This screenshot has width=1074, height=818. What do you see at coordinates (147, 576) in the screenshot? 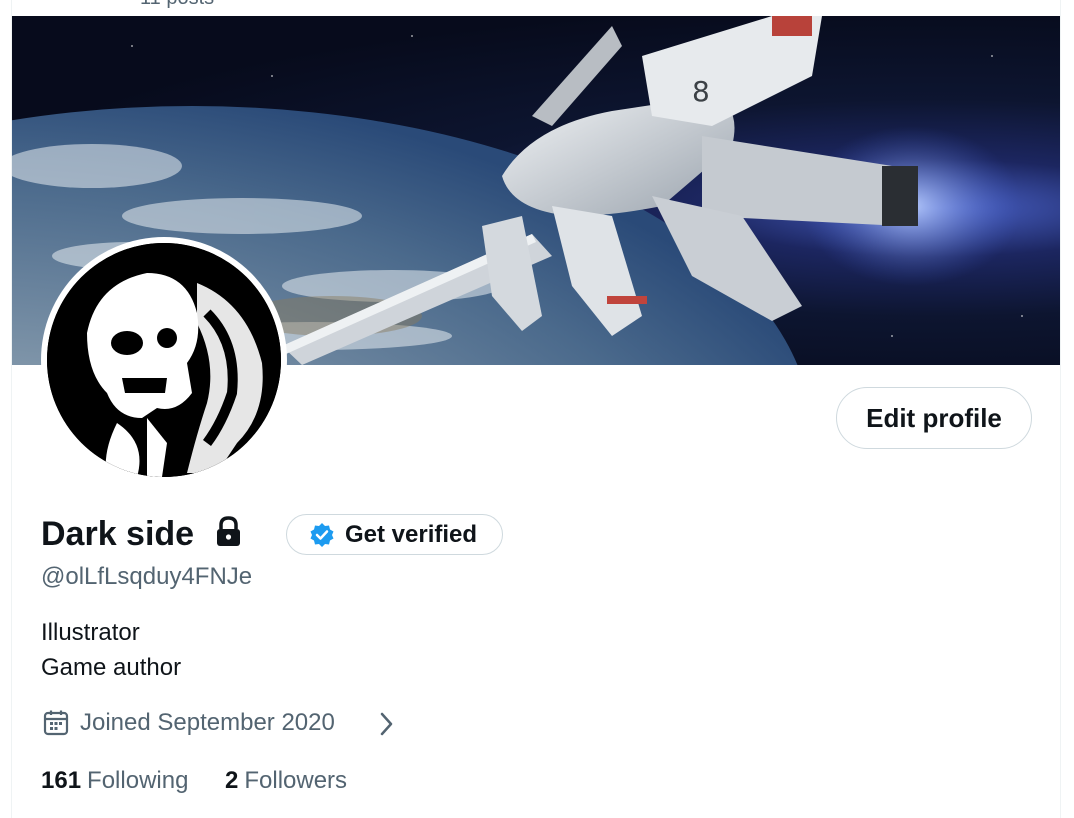
I see `profile-handle: @olLfLsqduy4FNJe` at bounding box center [147, 576].